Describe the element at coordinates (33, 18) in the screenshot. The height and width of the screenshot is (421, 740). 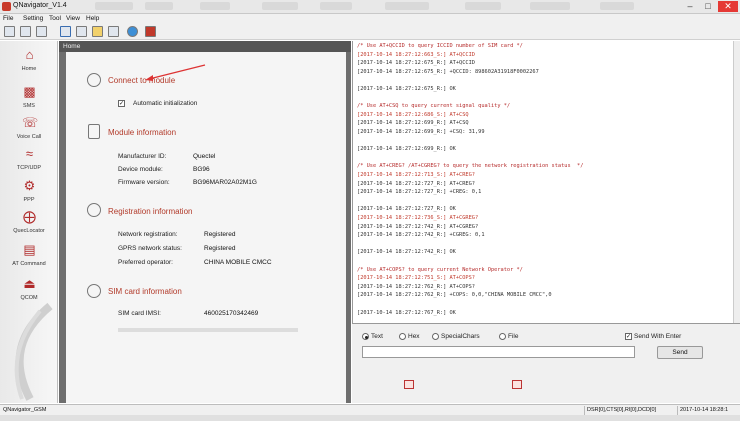
I see `menu-setting: Setting` at that location.